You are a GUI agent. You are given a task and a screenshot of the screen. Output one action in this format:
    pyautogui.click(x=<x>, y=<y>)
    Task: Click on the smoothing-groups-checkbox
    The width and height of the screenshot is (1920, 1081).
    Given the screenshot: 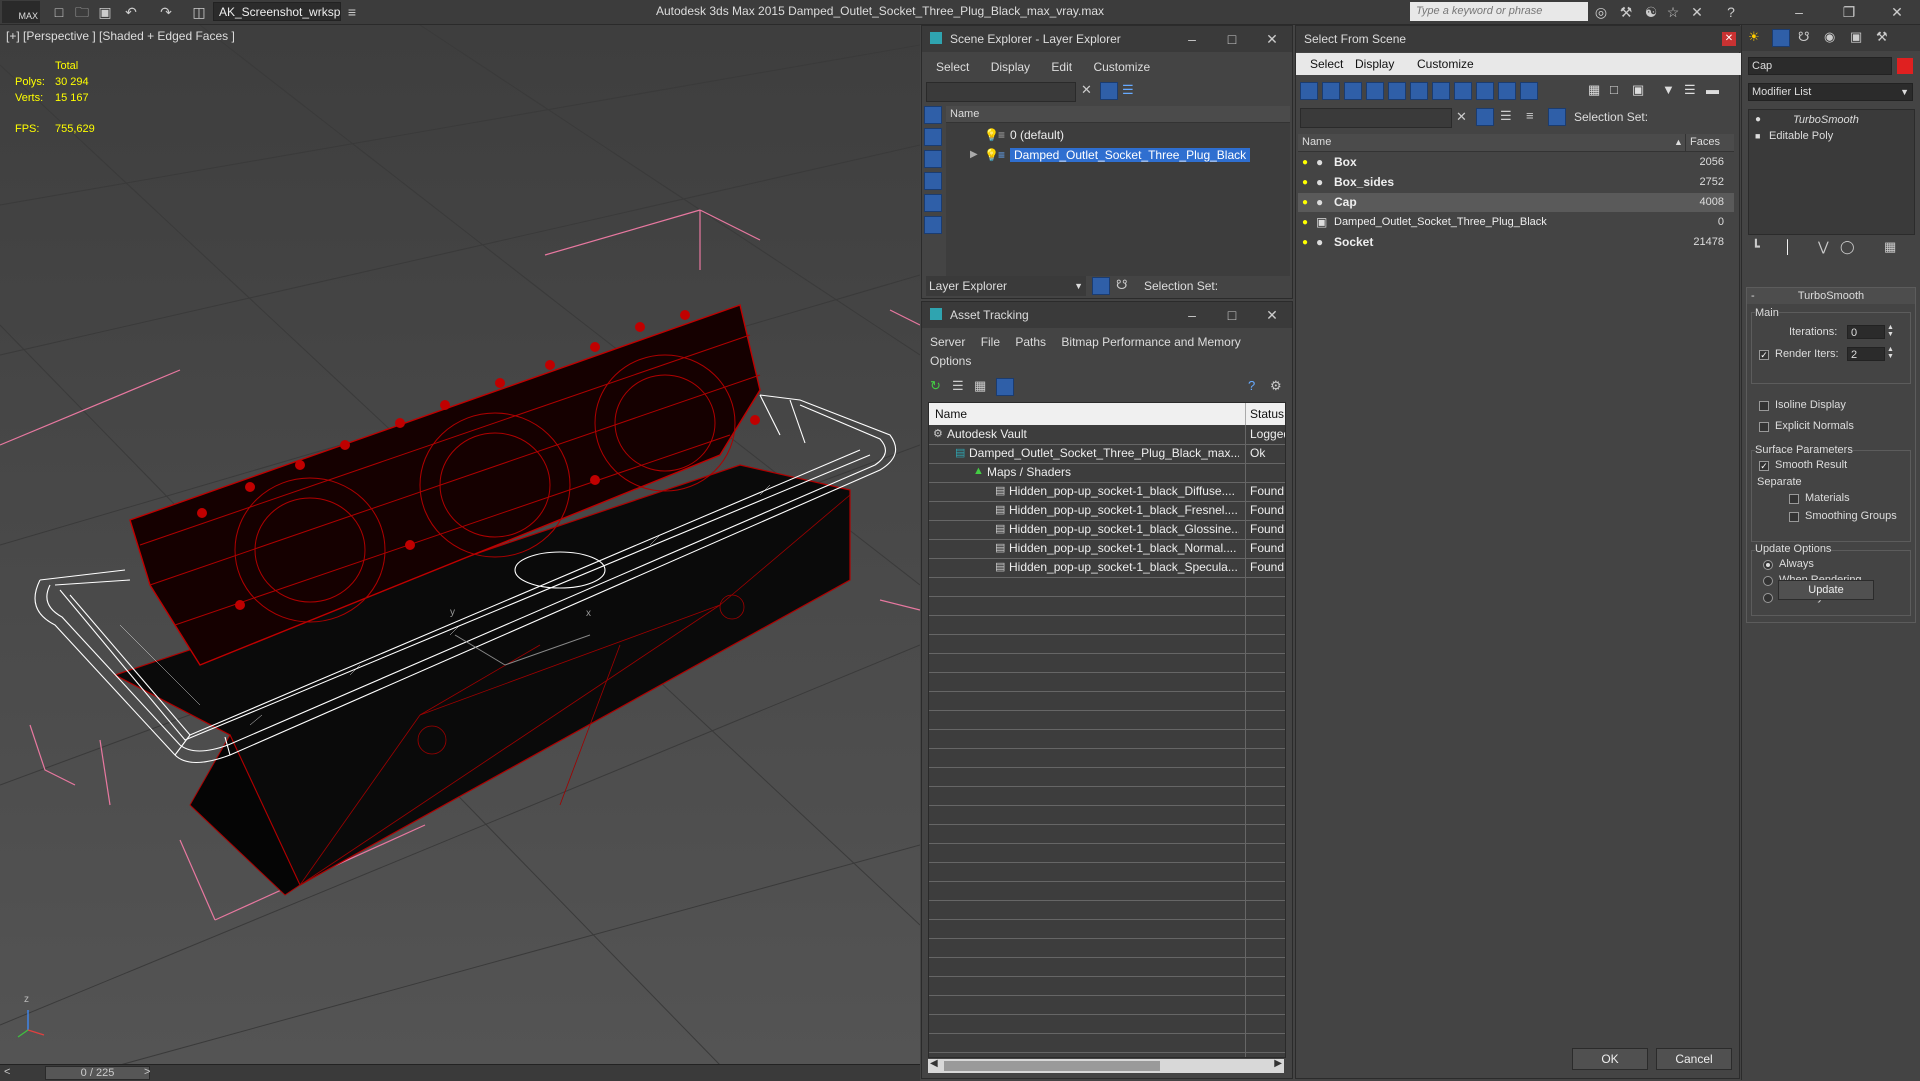 What is the action you would take?
    pyautogui.click(x=1794, y=517)
    